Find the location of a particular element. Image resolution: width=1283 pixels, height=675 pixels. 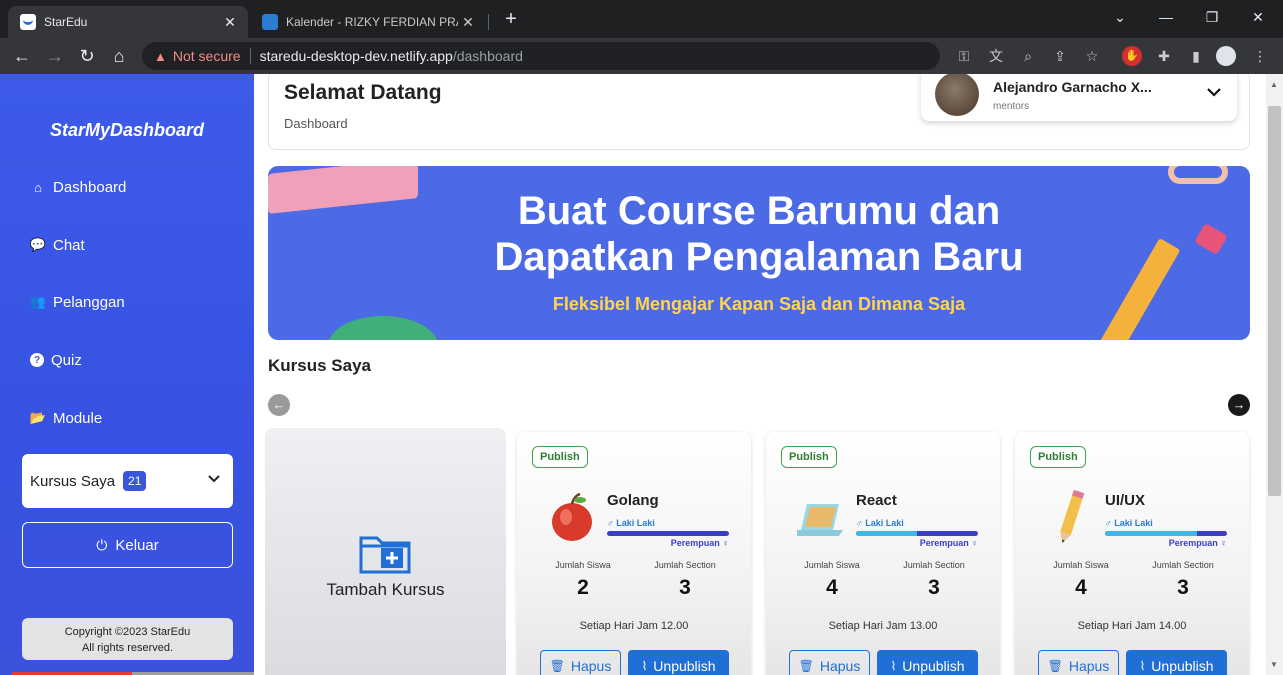

url-host: staredu-desktop-dev.netlify.app is located at coordinates (356, 56).